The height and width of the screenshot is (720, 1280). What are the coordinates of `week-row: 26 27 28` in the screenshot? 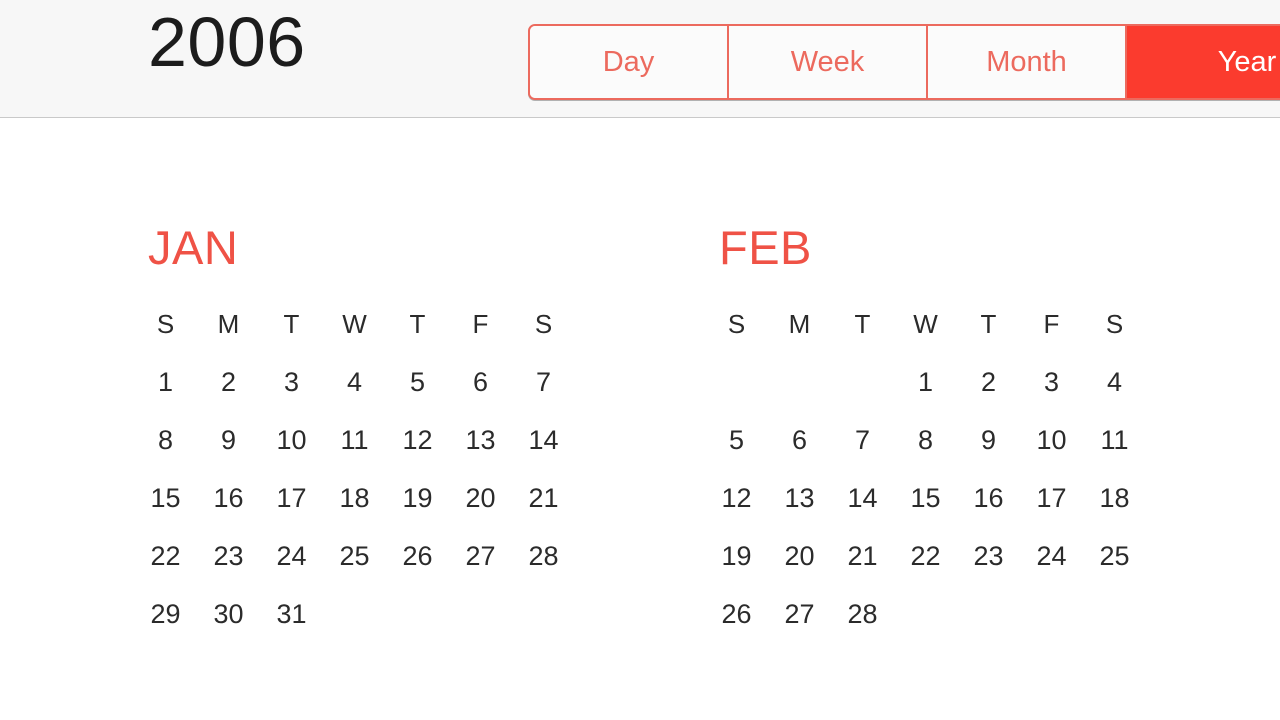 It's located at (925, 630).